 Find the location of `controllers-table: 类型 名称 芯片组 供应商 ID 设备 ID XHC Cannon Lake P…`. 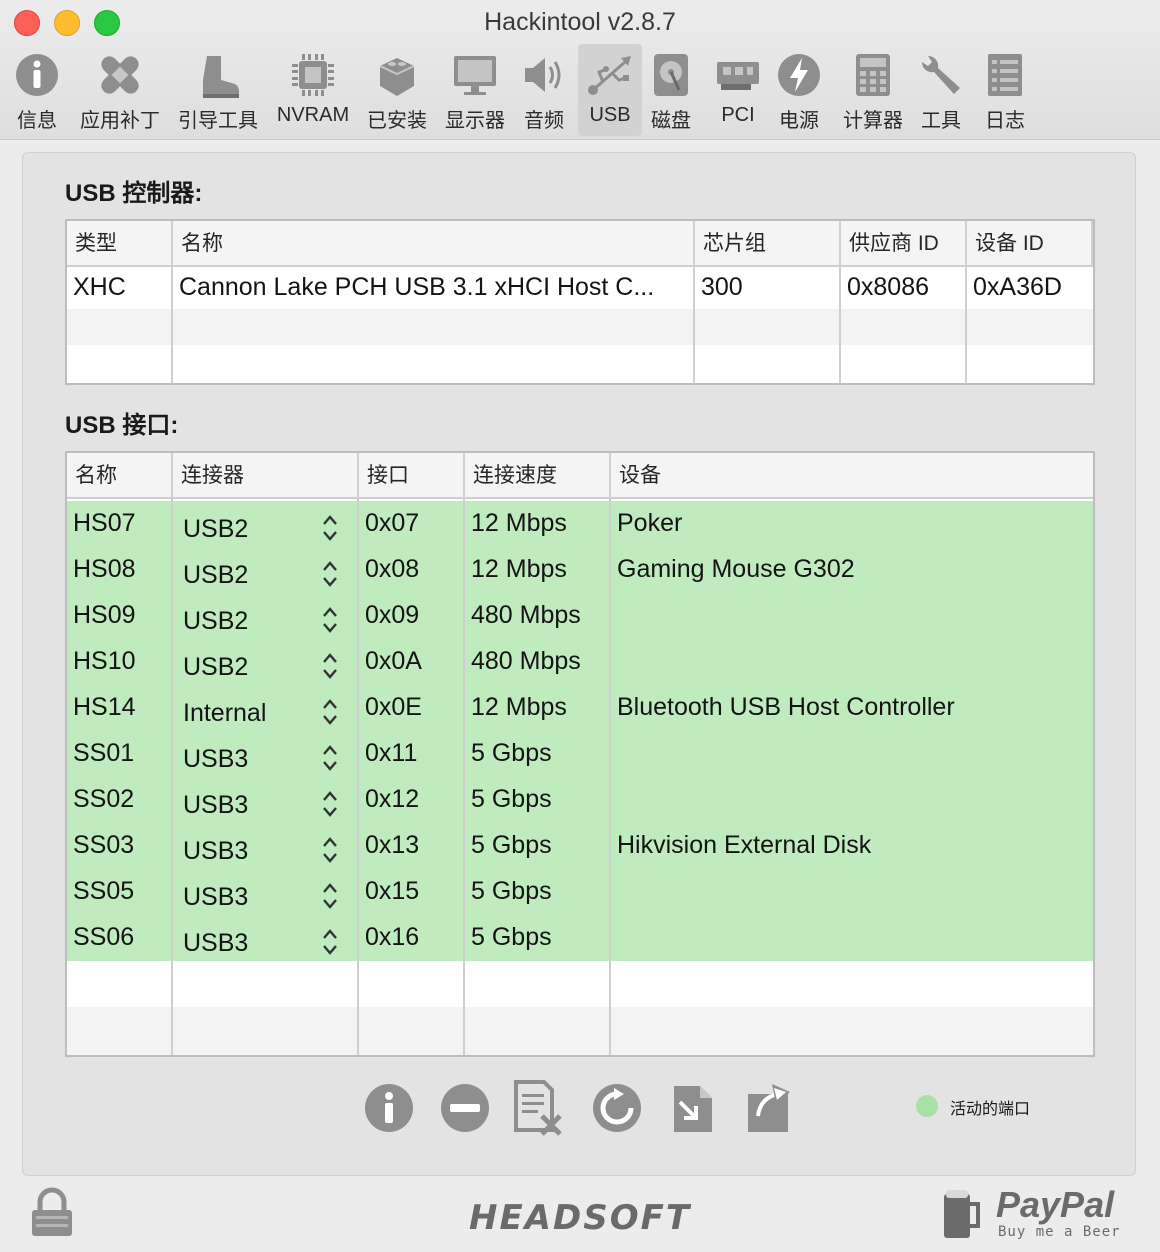

controllers-table: 类型 名称 芯片组 供应商 ID 设备 ID XHC Cannon Lake P… is located at coordinates (580, 302).